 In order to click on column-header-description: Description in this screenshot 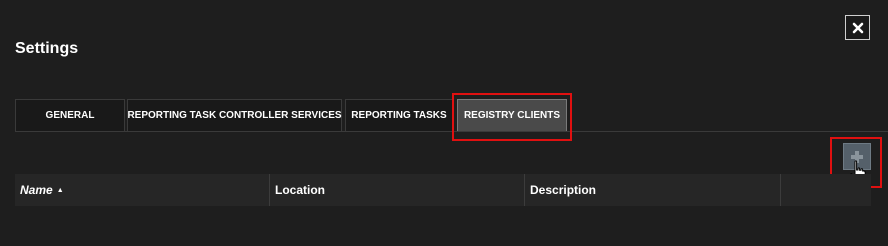, I will do `click(653, 190)`.